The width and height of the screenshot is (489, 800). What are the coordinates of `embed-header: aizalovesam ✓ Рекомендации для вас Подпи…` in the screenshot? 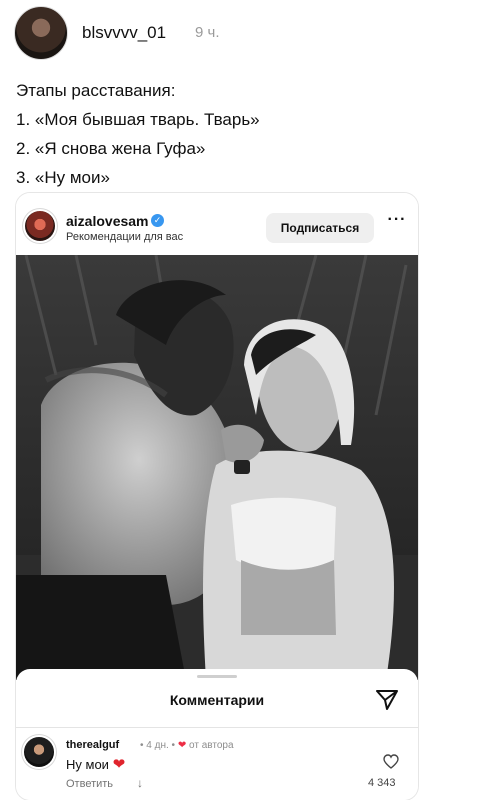 It's located at (217, 224).